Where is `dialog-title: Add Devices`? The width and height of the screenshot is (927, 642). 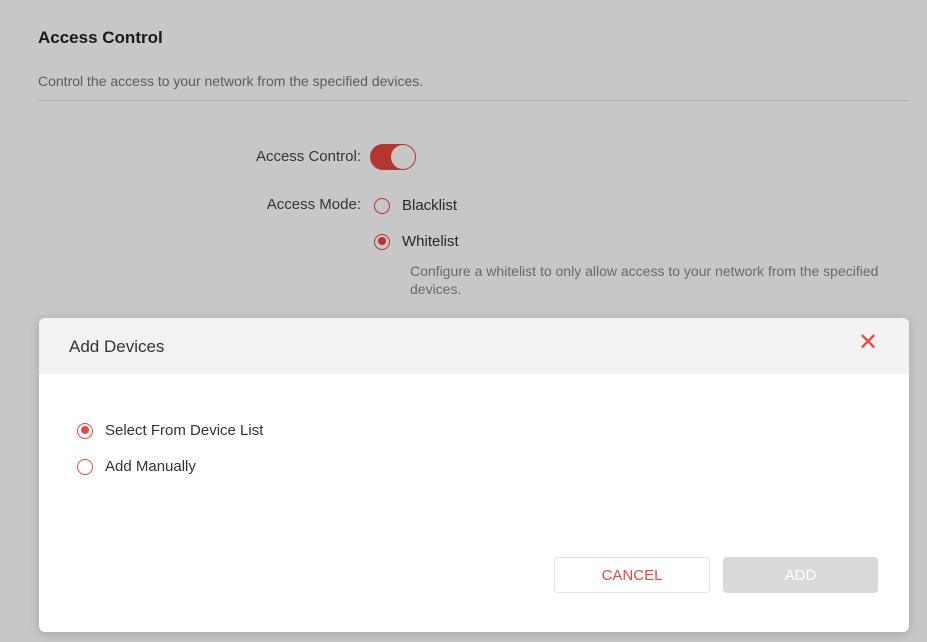
dialog-title: Add Devices is located at coordinates (117, 346).